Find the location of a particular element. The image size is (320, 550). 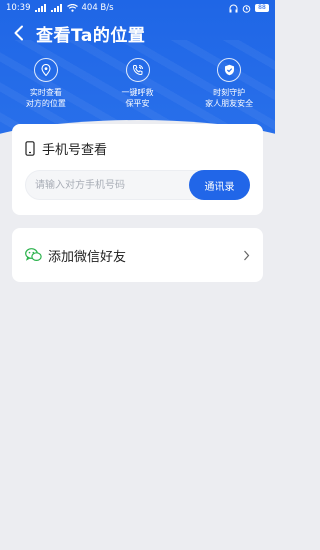

alarm-icon is located at coordinates (246, 8).